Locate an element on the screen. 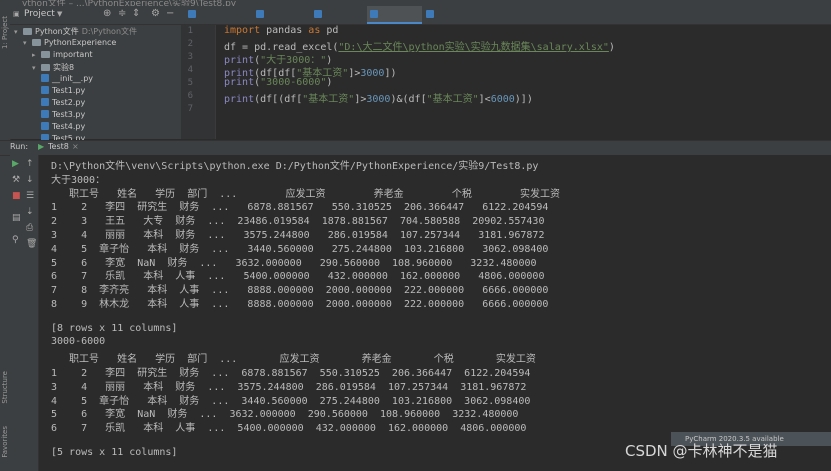 The height and width of the screenshot is (471, 831). down-arrow-icon: ↓ is located at coordinates (30, 180).